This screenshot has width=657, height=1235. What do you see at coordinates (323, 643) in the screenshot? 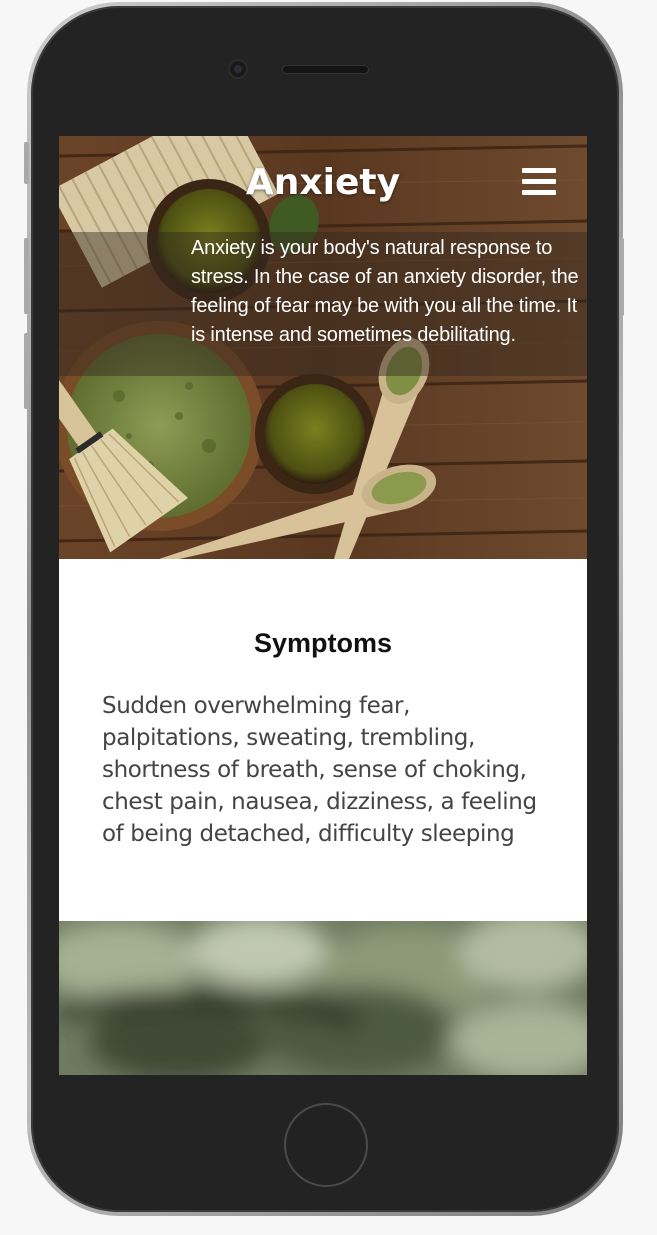
I see `symptoms-heading: Symptoms` at bounding box center [323, 643].